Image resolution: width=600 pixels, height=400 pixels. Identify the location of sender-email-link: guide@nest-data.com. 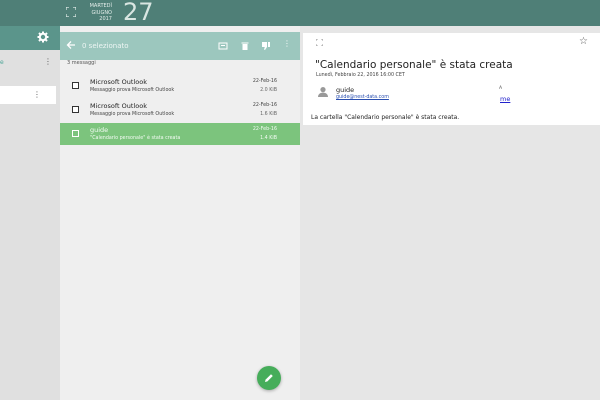
(362, 97).